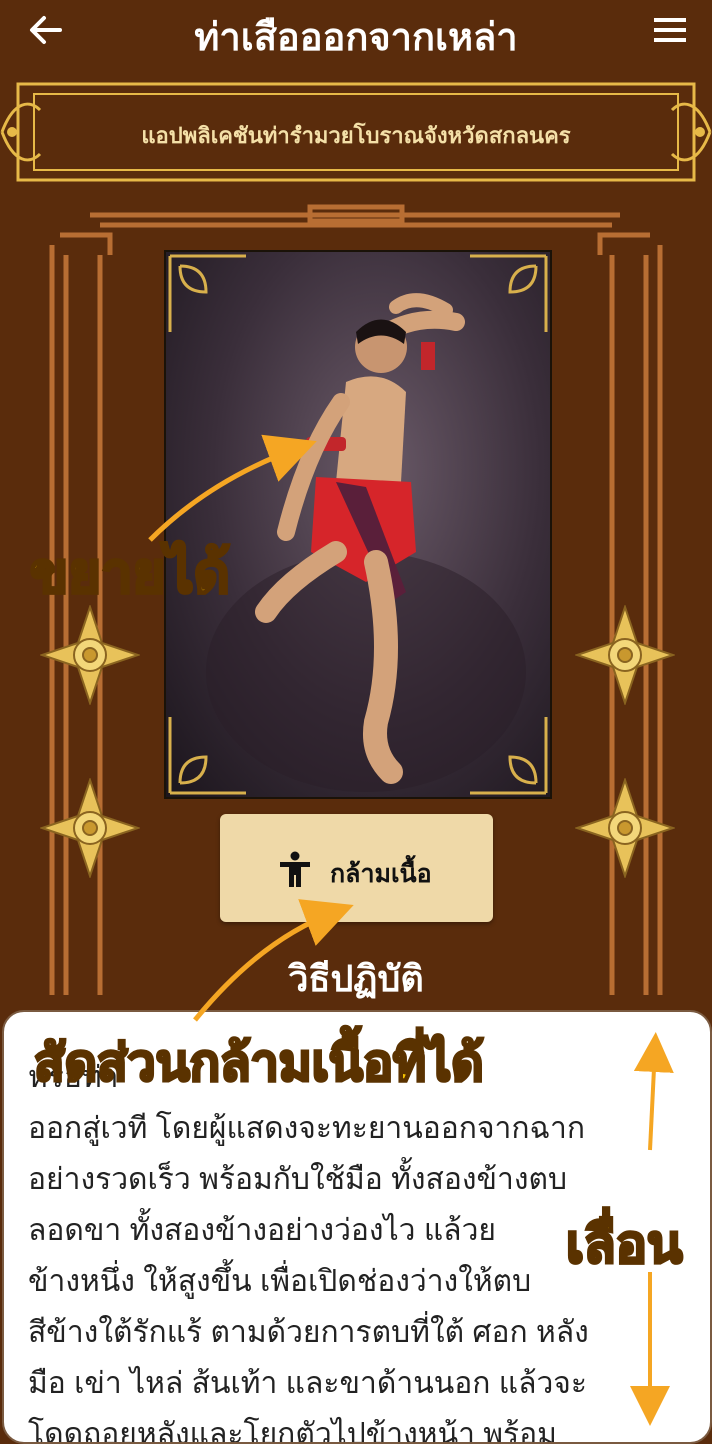 This screenshot has height=1444, width=712. I want to click on annotation-muscle-ratio: สัดส่วนกล้ามเนื้อที่ได้, so click(259, 1063).